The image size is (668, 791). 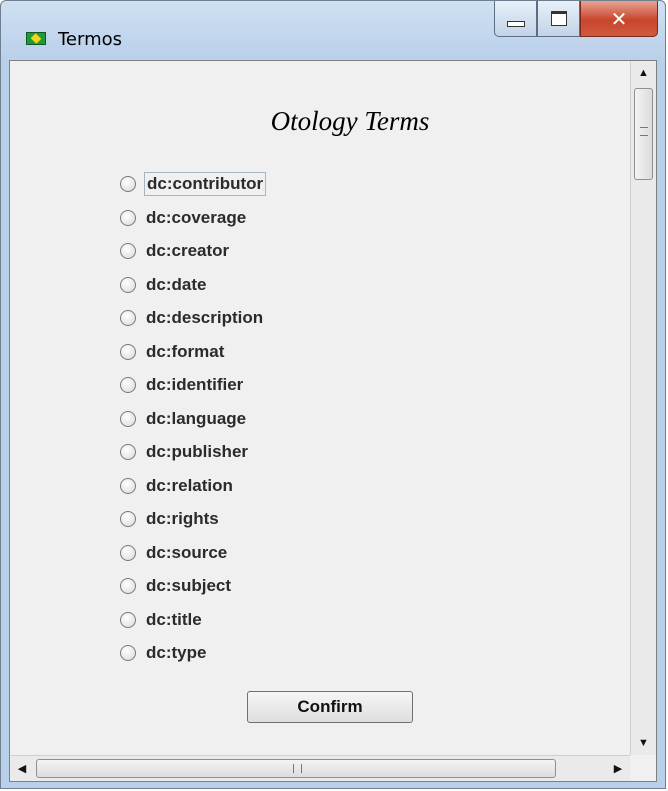 What do you see at coordinates (189, 485) in the screenshot?
I see `radio-label: dc:relation` at bounding box center [189, 485].